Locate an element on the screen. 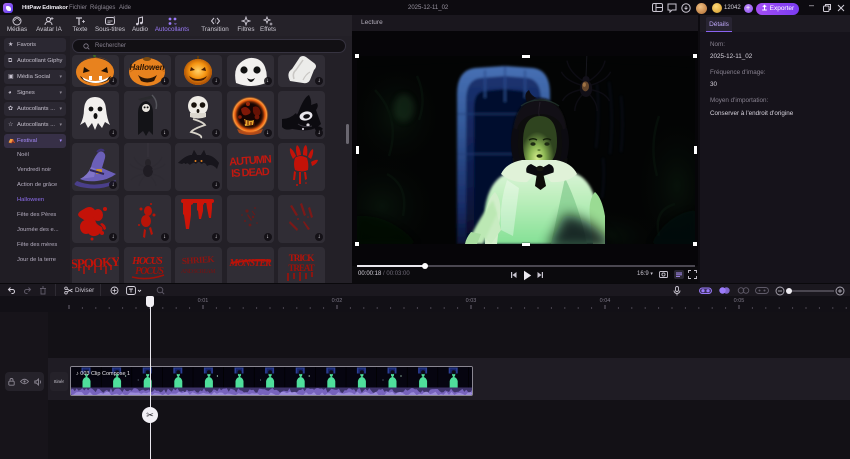  svg-text: POCUS is located at coordinates (149, 271).